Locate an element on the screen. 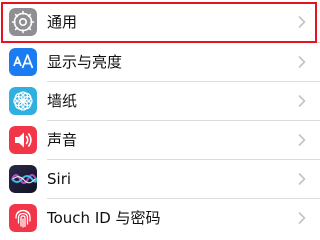  fingerprint-icon is located at coordinates (23, 218).